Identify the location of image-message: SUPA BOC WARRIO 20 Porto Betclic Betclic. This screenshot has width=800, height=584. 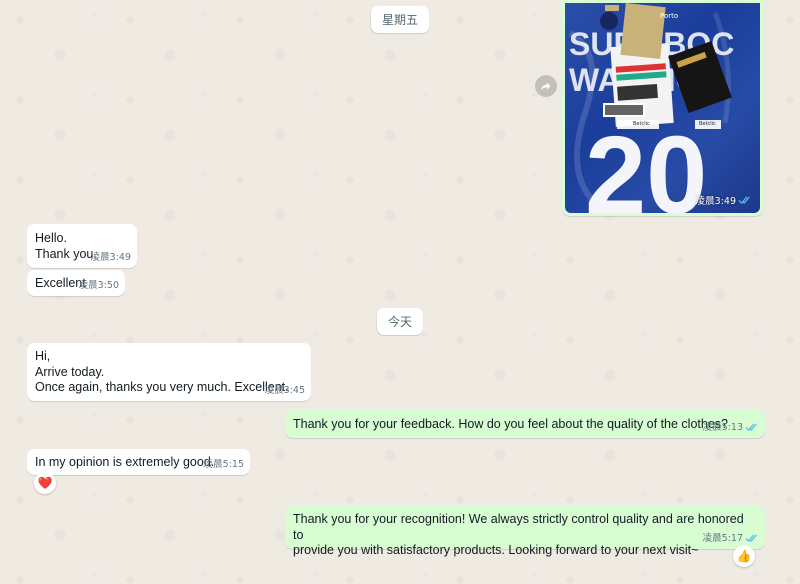
(662, 108).